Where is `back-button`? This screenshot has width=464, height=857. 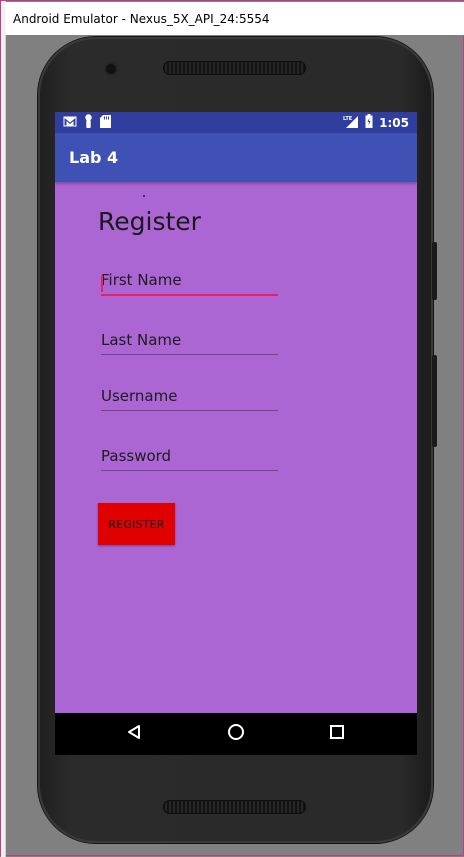
back-button is located at coordinates (134, 734).